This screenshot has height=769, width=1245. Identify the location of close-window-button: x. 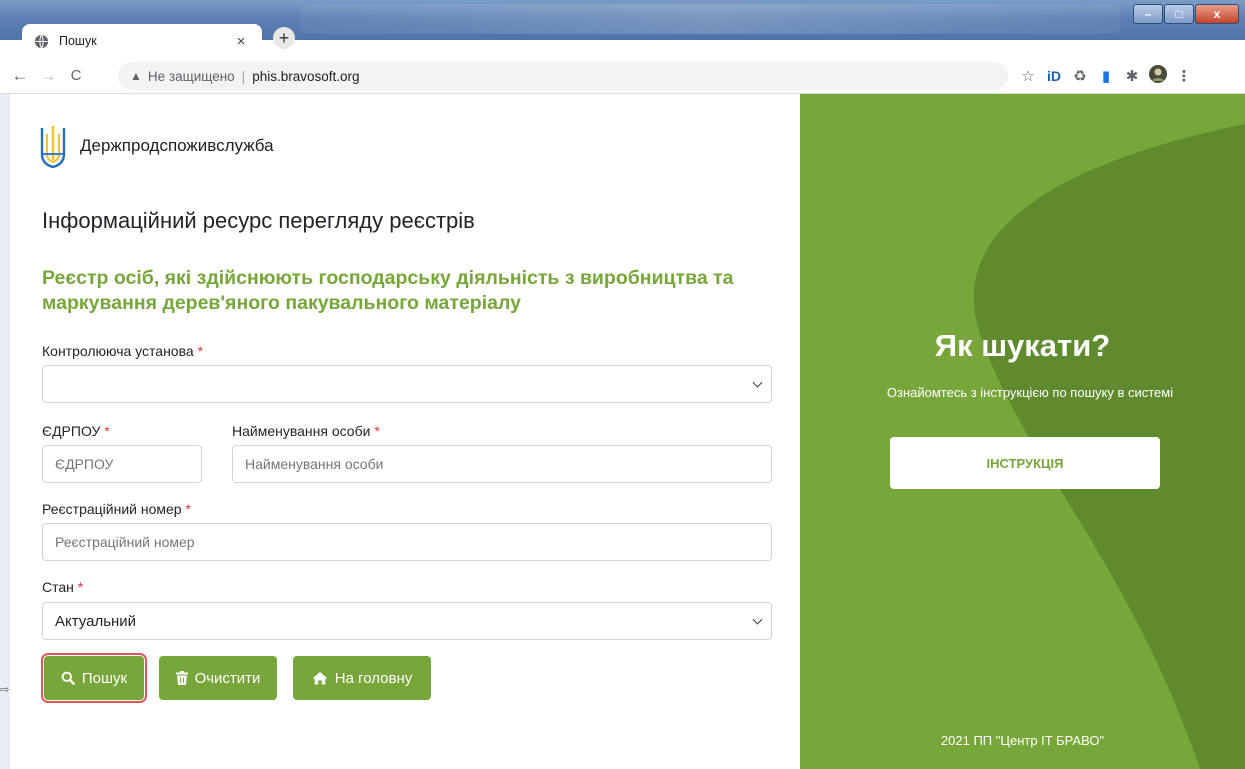
(1217, 14).